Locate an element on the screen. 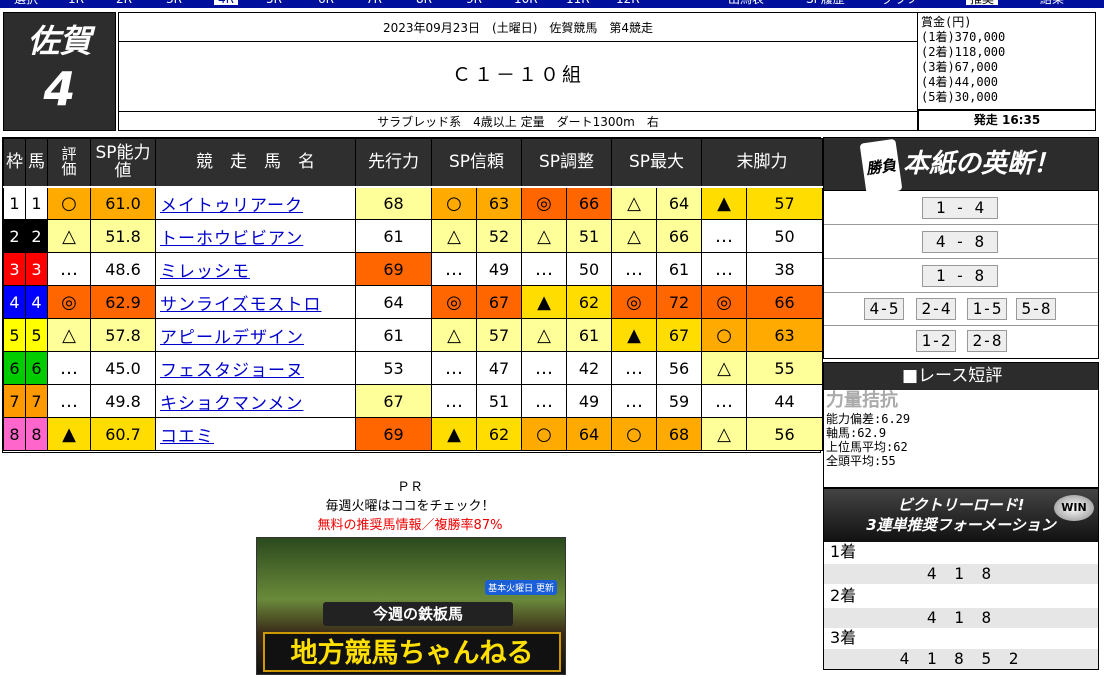  horse-name-link: メイトゥリアーク is located at coordinates (255, 203).